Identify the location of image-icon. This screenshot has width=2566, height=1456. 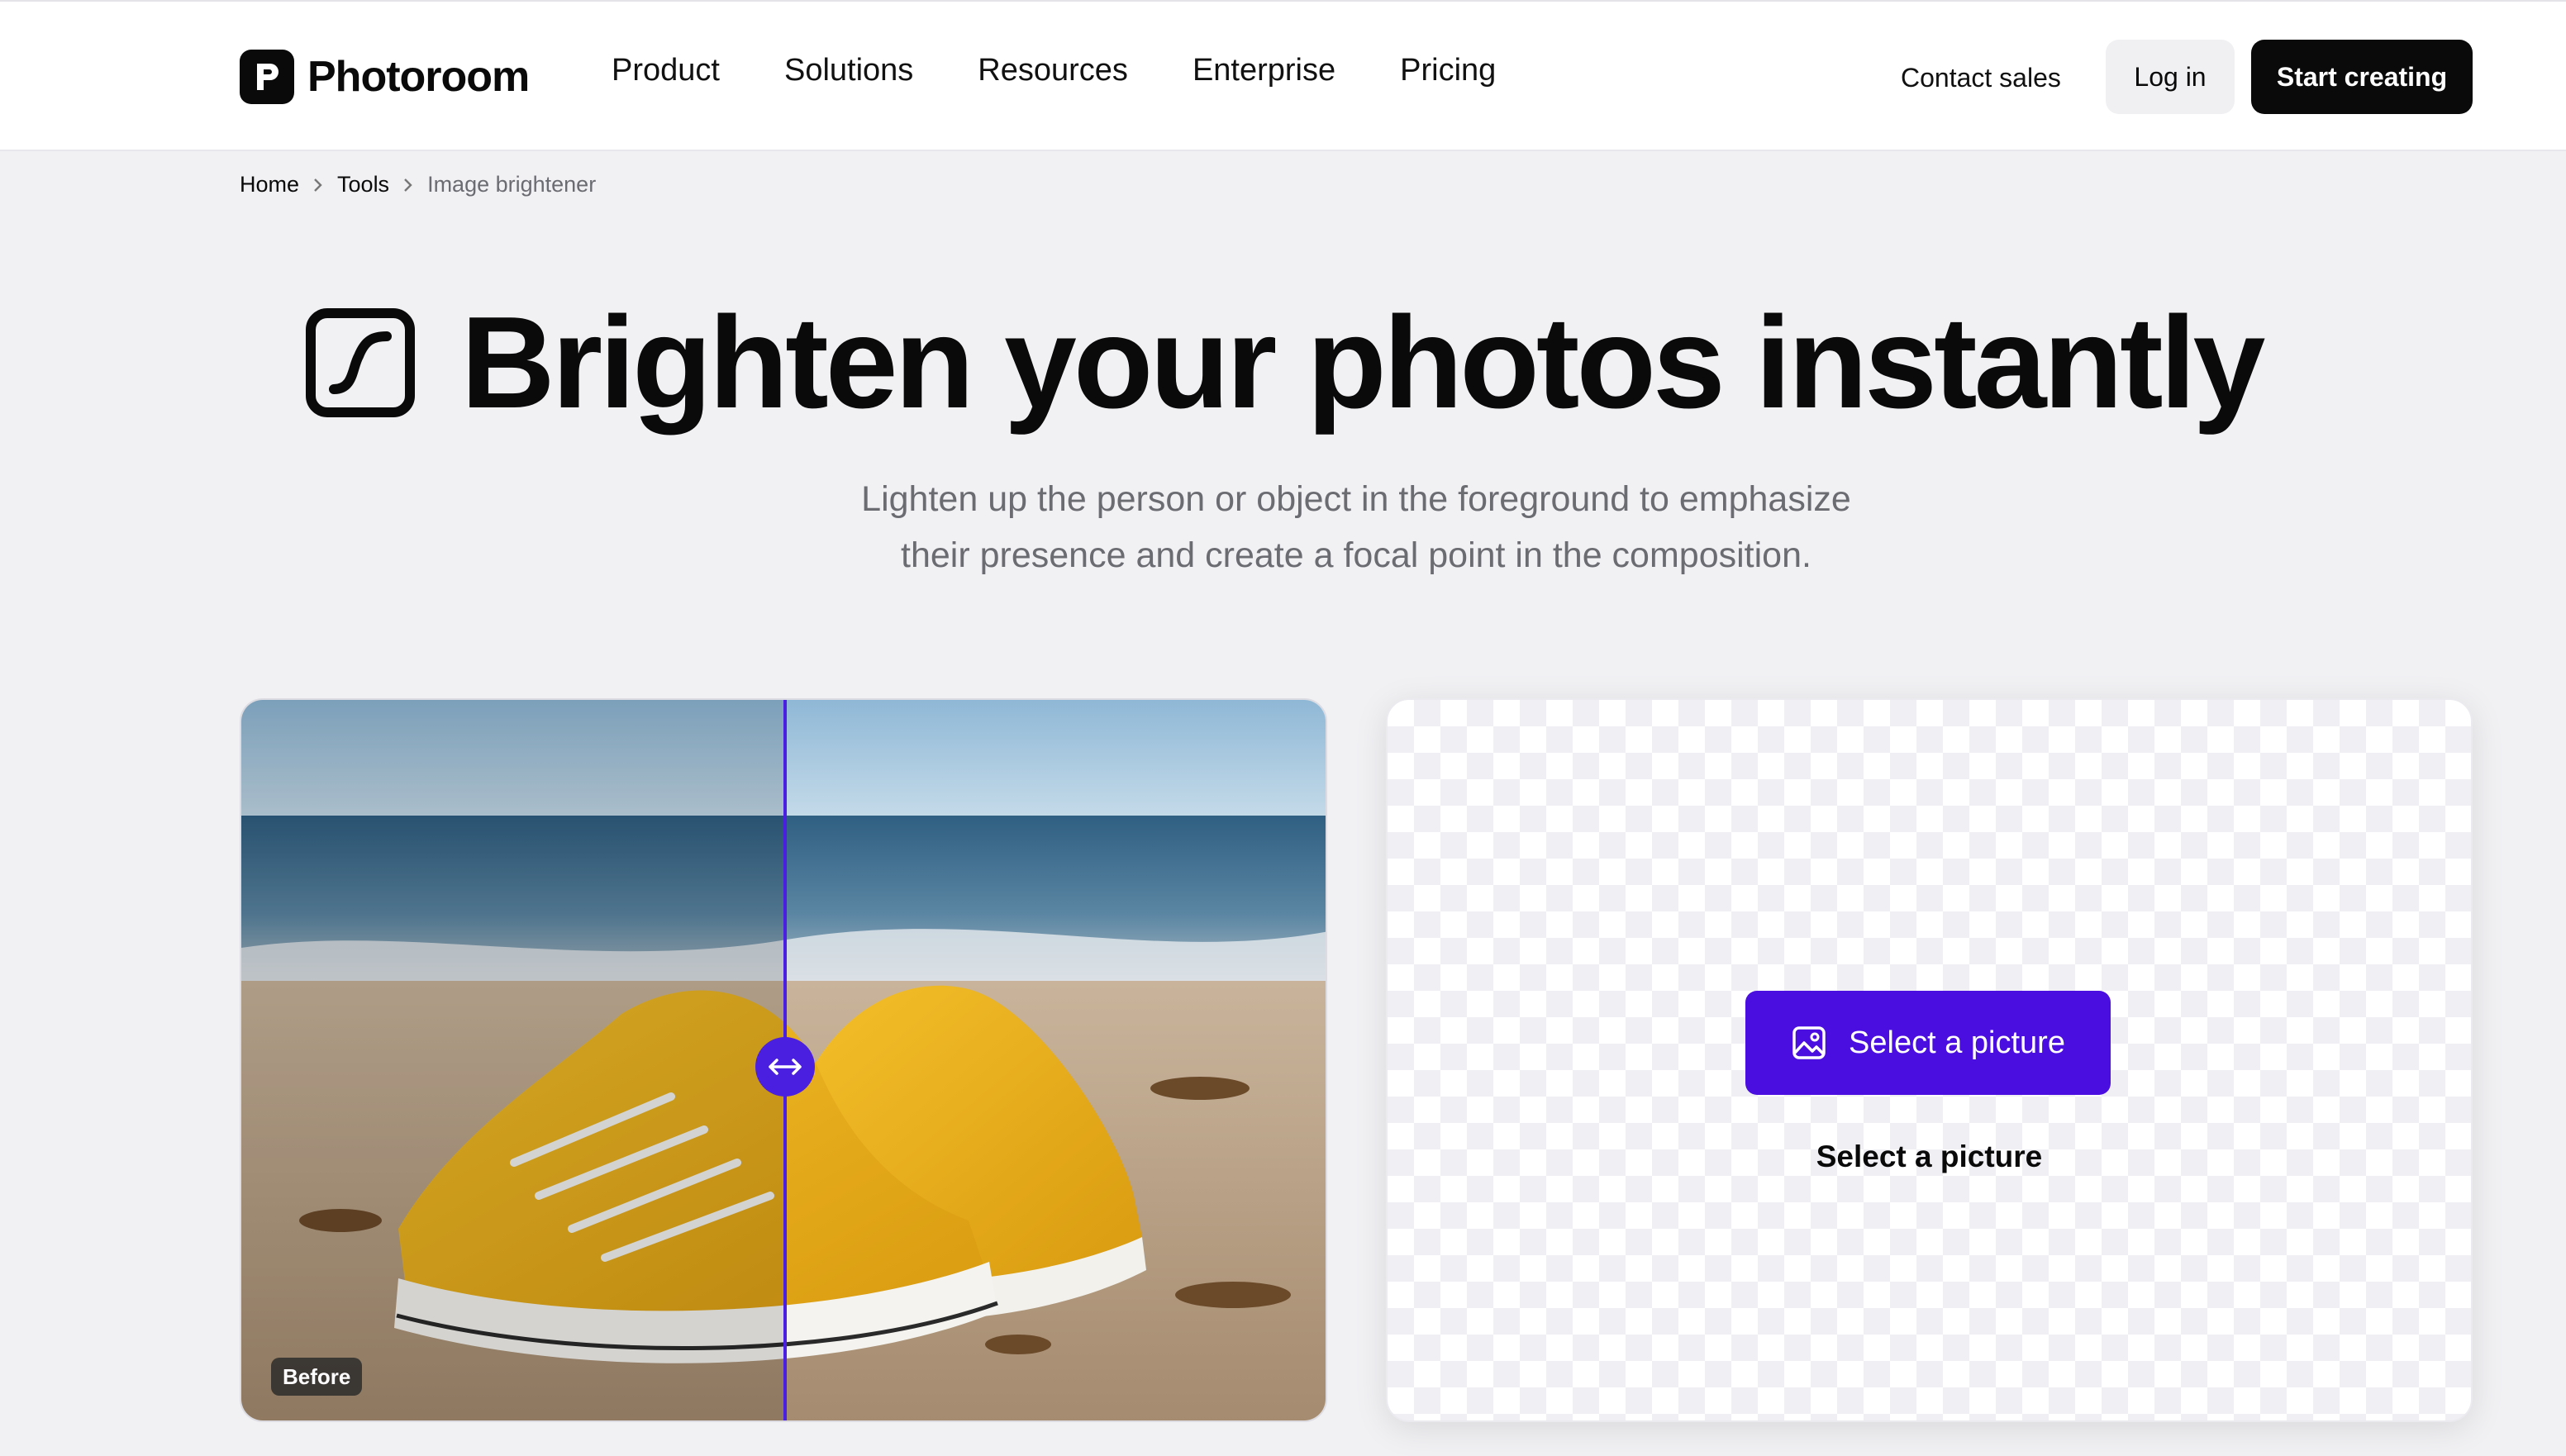
(1809, 1042).